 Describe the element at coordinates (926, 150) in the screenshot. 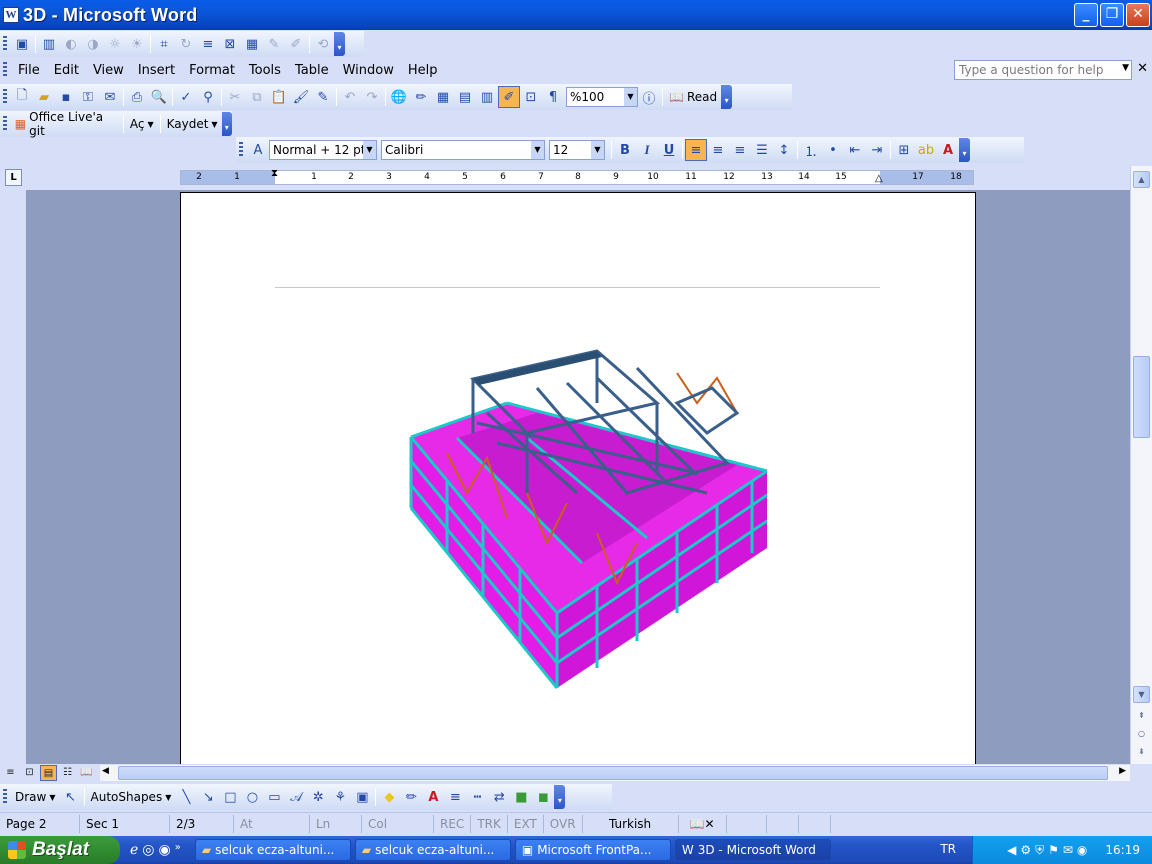

I see `highlight-icon: ab` at that location.